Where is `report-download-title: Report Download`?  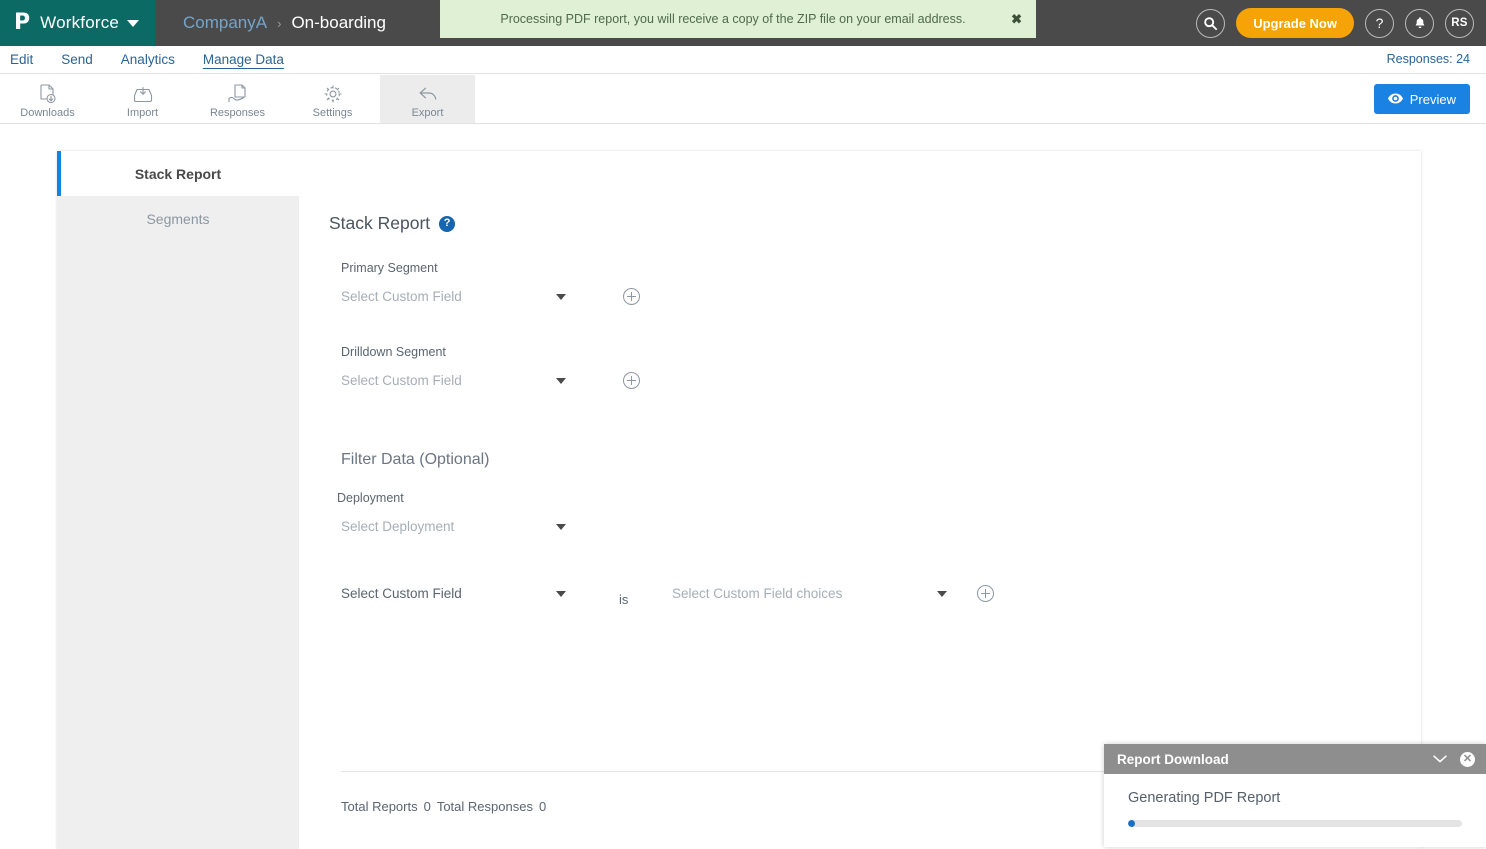
report-download-title: Report Download is located at coordinates (1173, 759).